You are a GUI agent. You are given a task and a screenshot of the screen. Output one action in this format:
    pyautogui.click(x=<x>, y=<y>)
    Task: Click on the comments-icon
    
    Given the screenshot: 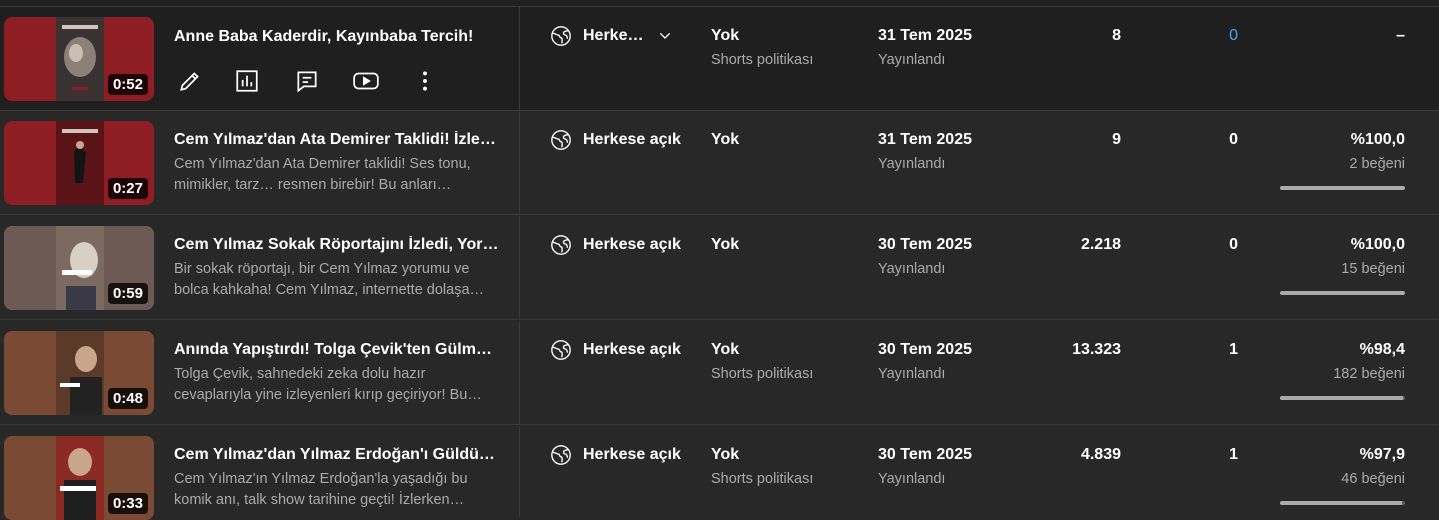 What is the action you would take?
    pyautogui.click(x=307, y=81)
    